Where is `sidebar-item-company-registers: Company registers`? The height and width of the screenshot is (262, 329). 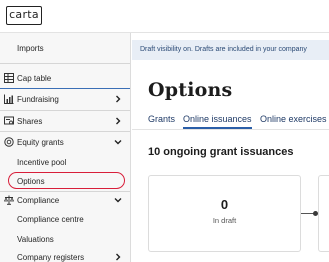 sidebar-item-company-registers: Company registers is located at coordinates (65, 254).